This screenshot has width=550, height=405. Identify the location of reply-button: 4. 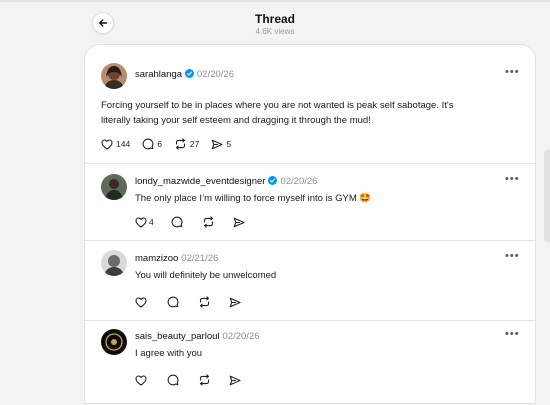
(151, 222).